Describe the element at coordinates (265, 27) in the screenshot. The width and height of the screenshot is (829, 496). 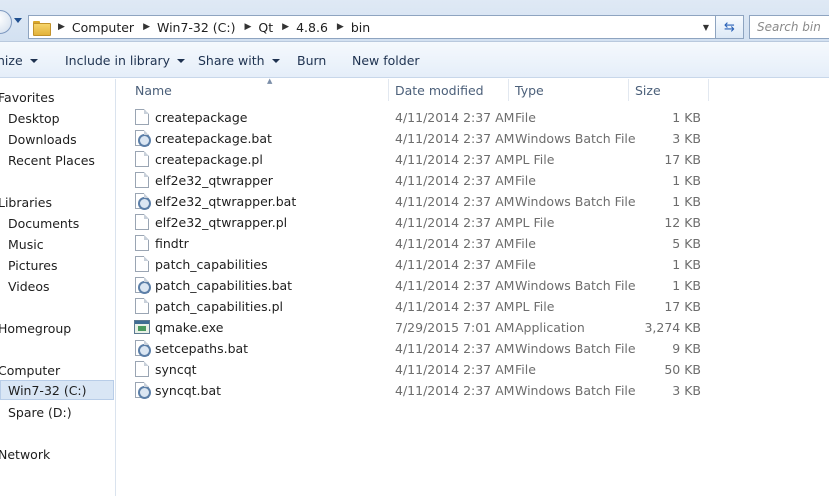
I see `breadcrumb-qt: Qt` at that location.